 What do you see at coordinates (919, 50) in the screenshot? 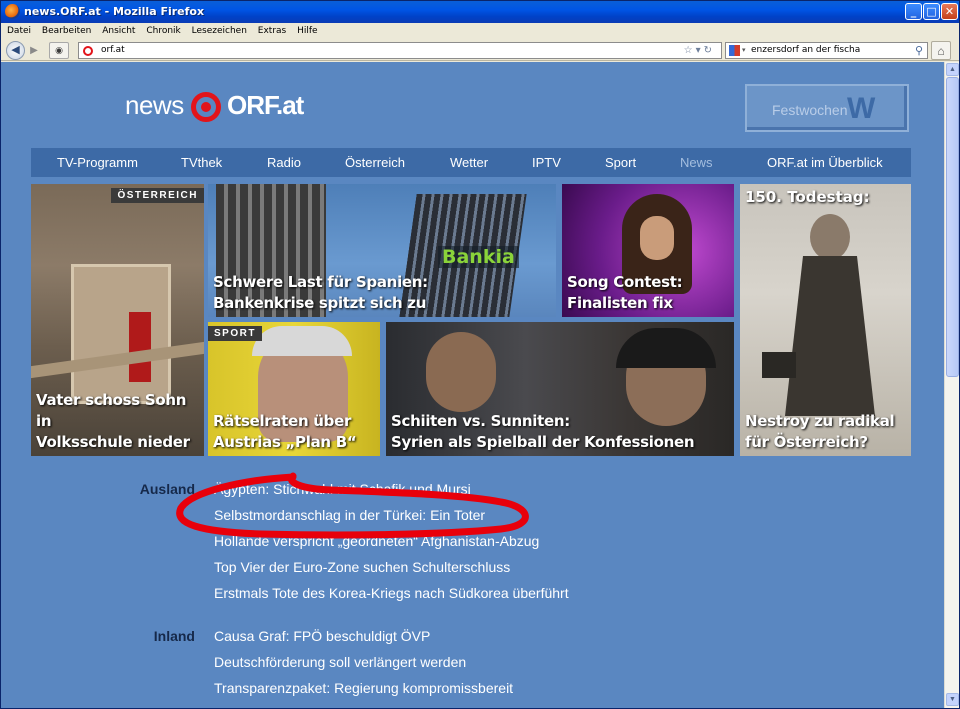
I see `magnifier-icon: ⚲` at bounding box center [919, 50].